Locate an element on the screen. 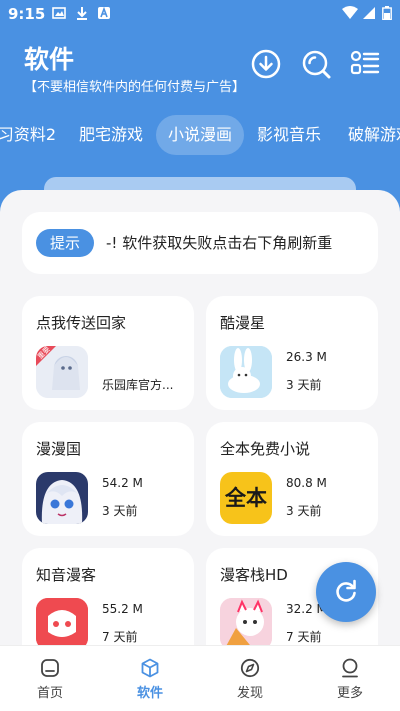 This screenshot has width=400, height=711. battery-icon is located at coordinates (387, 13).